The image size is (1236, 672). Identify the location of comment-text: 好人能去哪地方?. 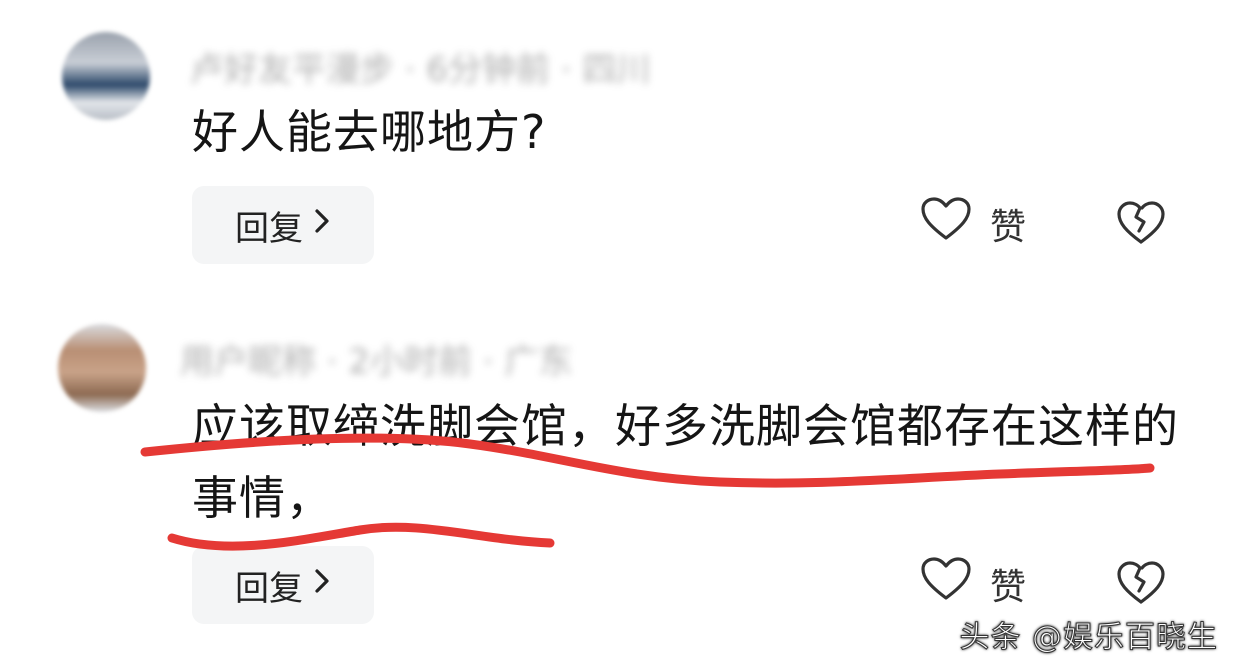
(369, 132).